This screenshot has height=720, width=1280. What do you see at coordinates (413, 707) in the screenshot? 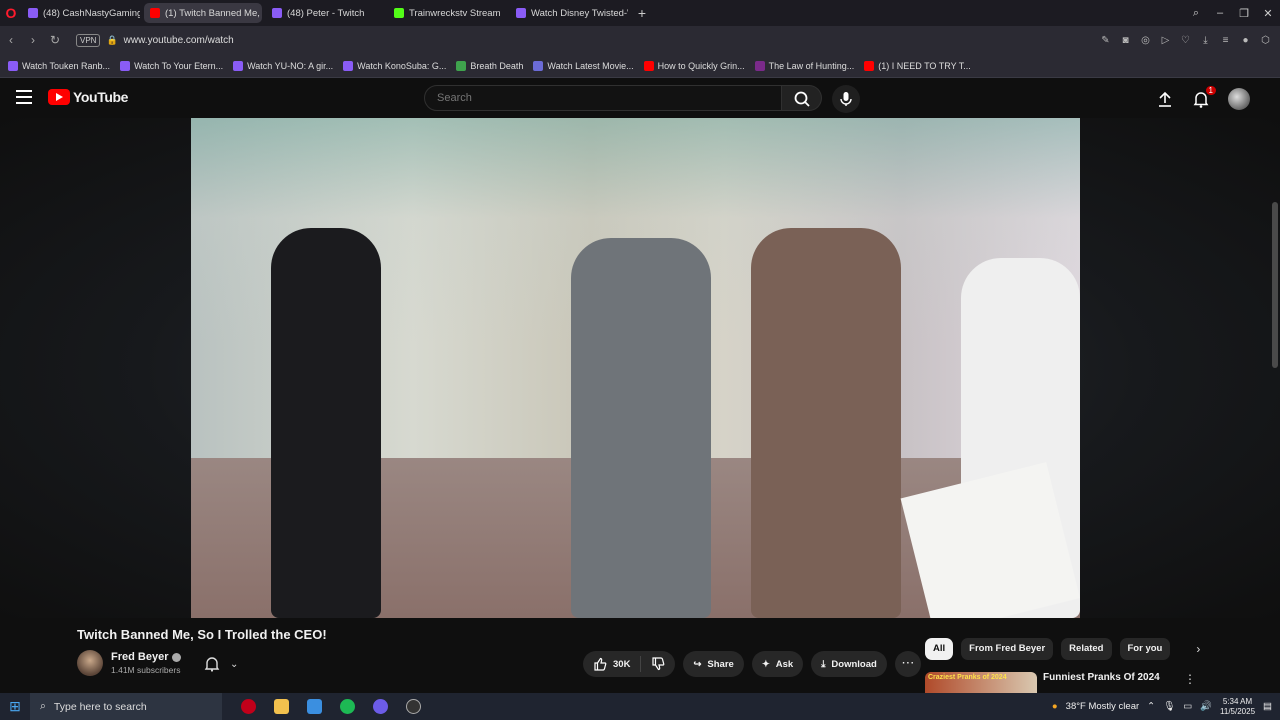
I see `obs-icon` at bounding box center [413, 707].